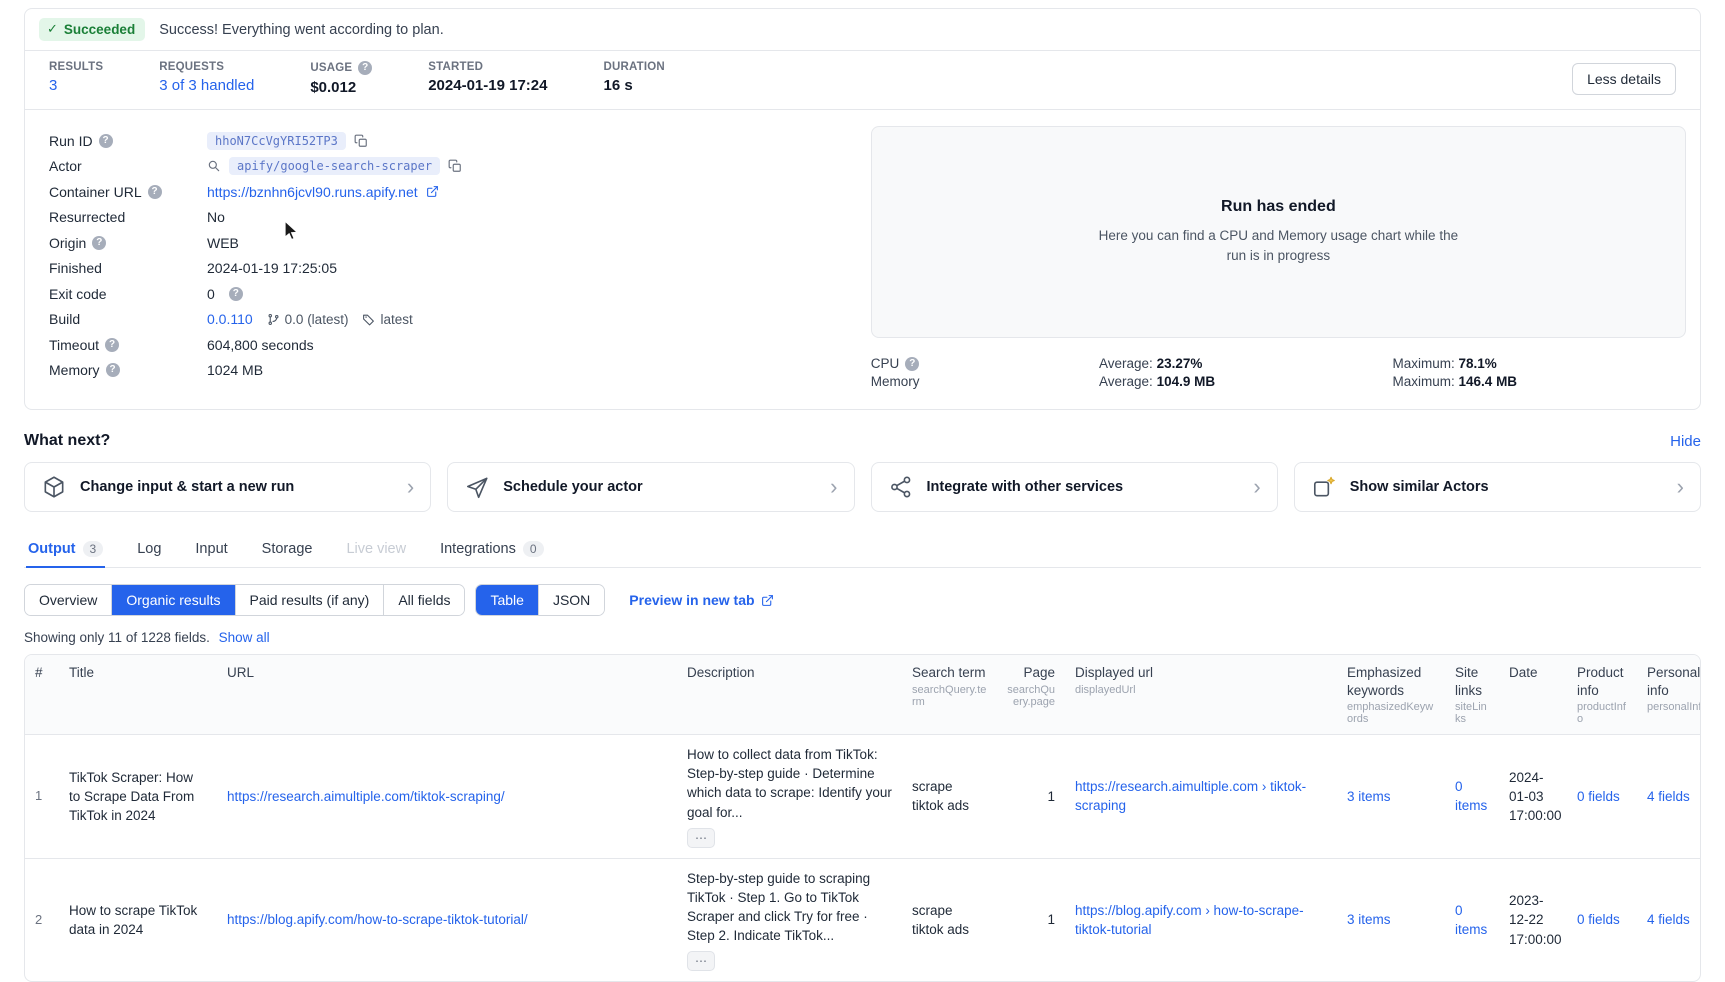 Image resolution: width=1725 pixels, height=982 pixels. I want to click on tab-output: Output 3, so click(66, 551).